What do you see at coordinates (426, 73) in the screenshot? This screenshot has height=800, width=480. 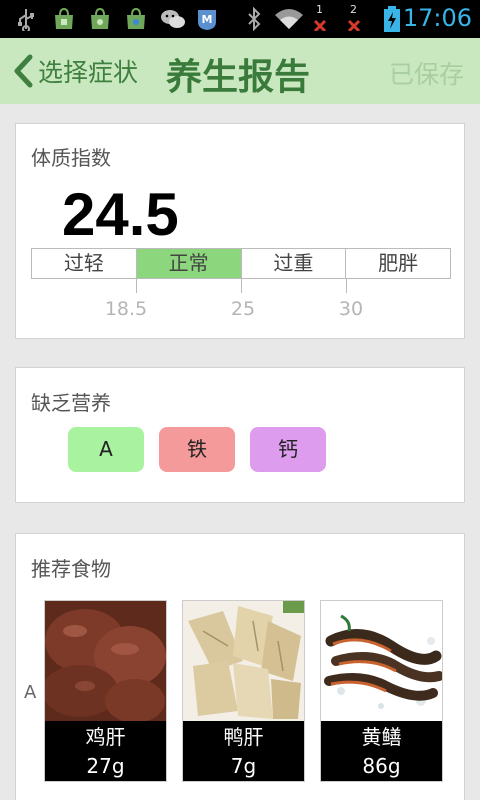 I see `saved-button: 已保存` at bounding box center [426, 73].